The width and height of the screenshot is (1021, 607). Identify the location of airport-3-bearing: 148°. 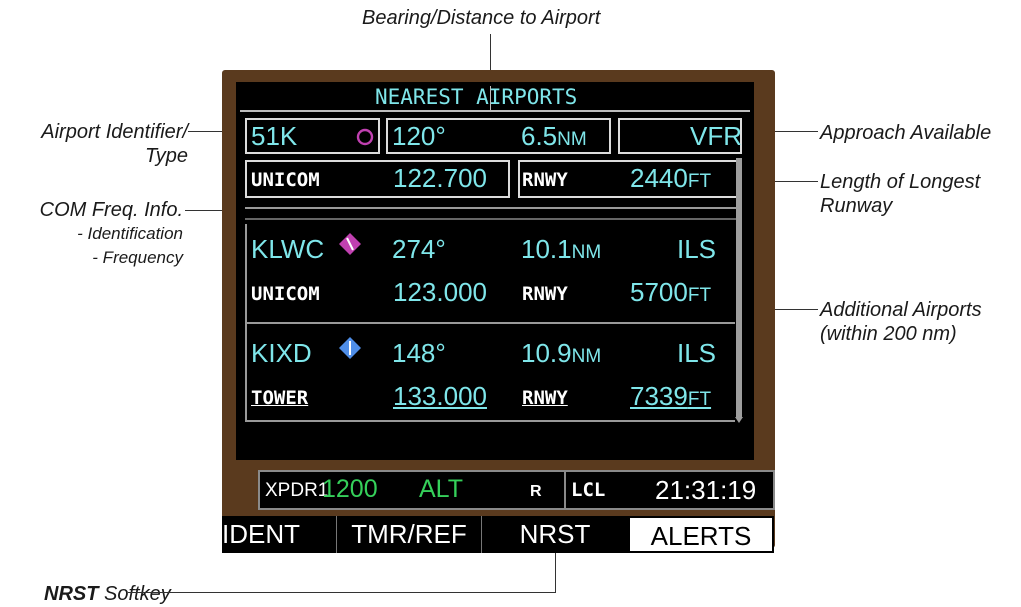
(419, 353).